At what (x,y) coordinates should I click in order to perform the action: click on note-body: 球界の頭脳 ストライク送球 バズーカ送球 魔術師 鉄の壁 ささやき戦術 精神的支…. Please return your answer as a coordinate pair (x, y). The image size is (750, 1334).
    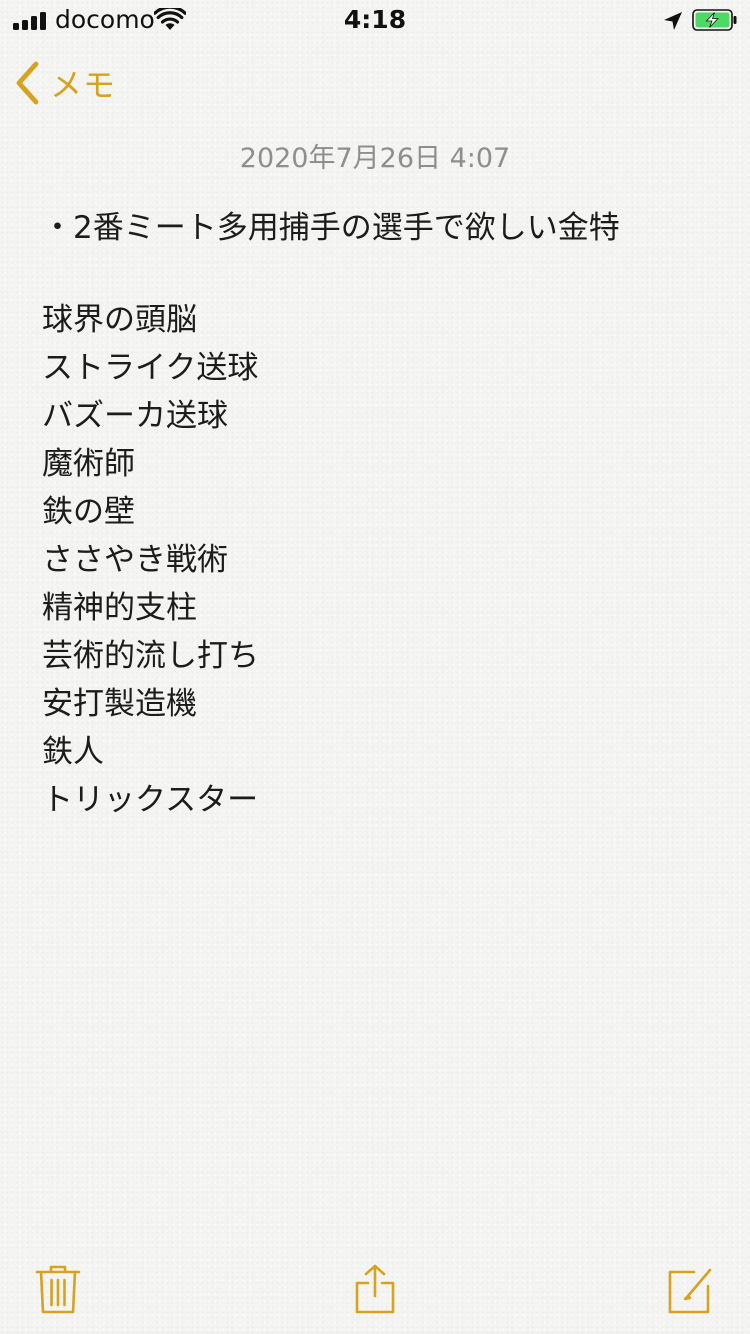
    Looking at the image, I should click on (150, 560).